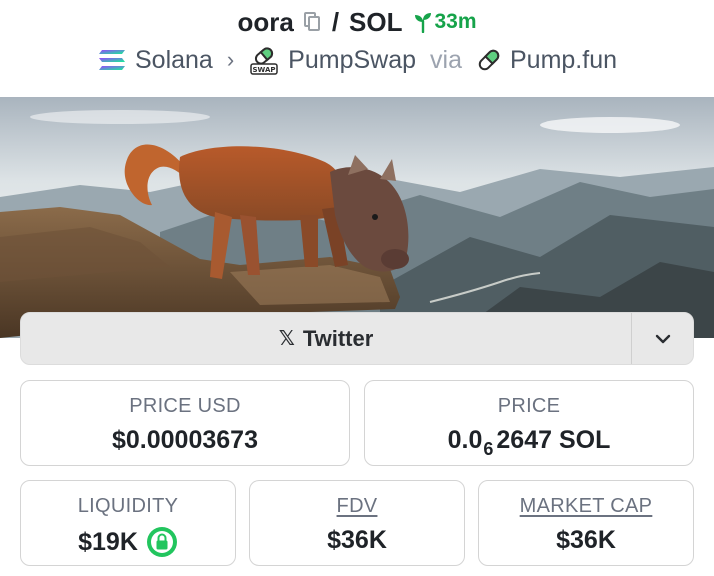 The height and width of the screenshot is (576, 714). I want to click on copy-icon, so click(312, 22).